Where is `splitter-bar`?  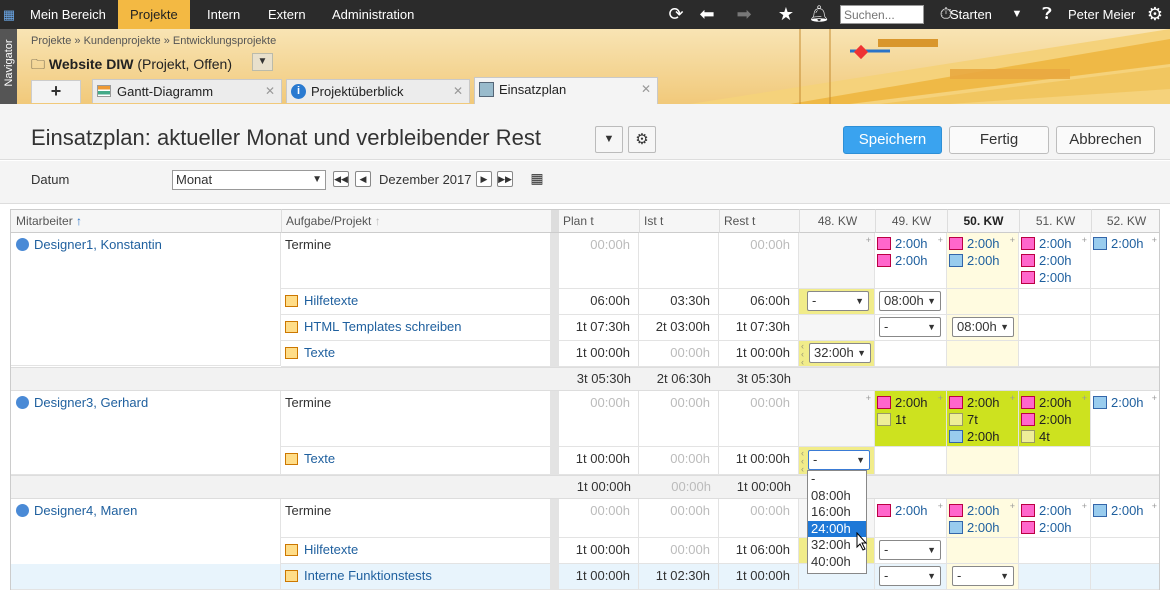
splitter-bar is located at coordinates (555, 411).